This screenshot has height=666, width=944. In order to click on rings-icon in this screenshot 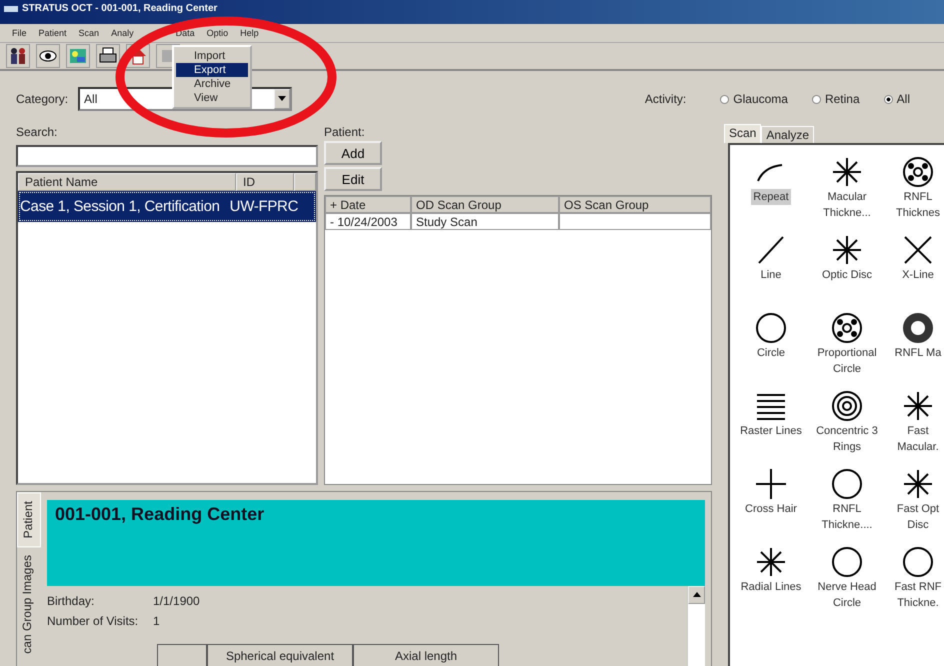, I will do `click(847, 406)`.